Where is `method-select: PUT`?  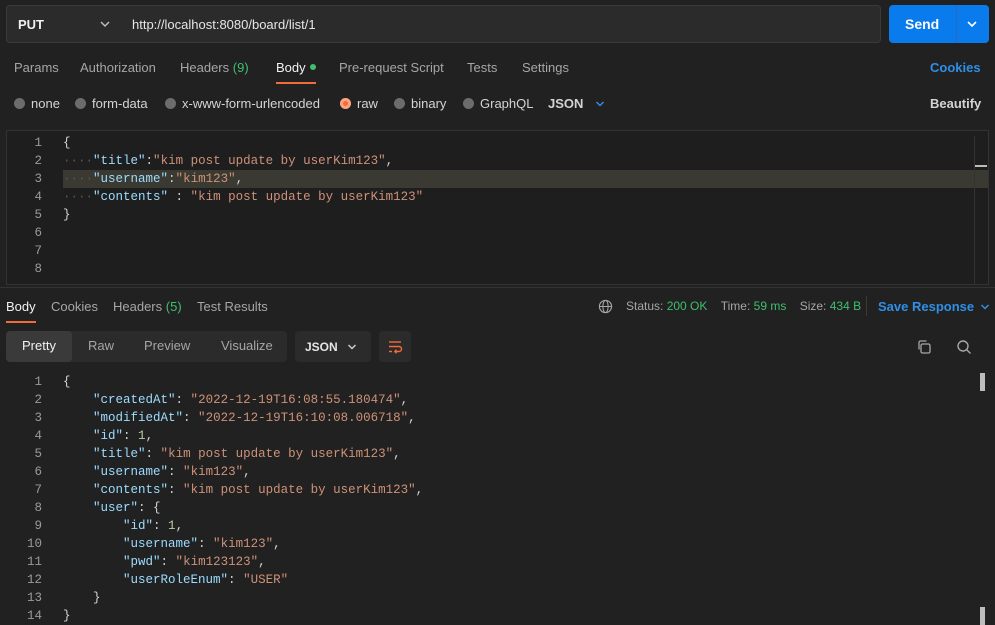 method-select: PUT is located at coordinates (64, 24).